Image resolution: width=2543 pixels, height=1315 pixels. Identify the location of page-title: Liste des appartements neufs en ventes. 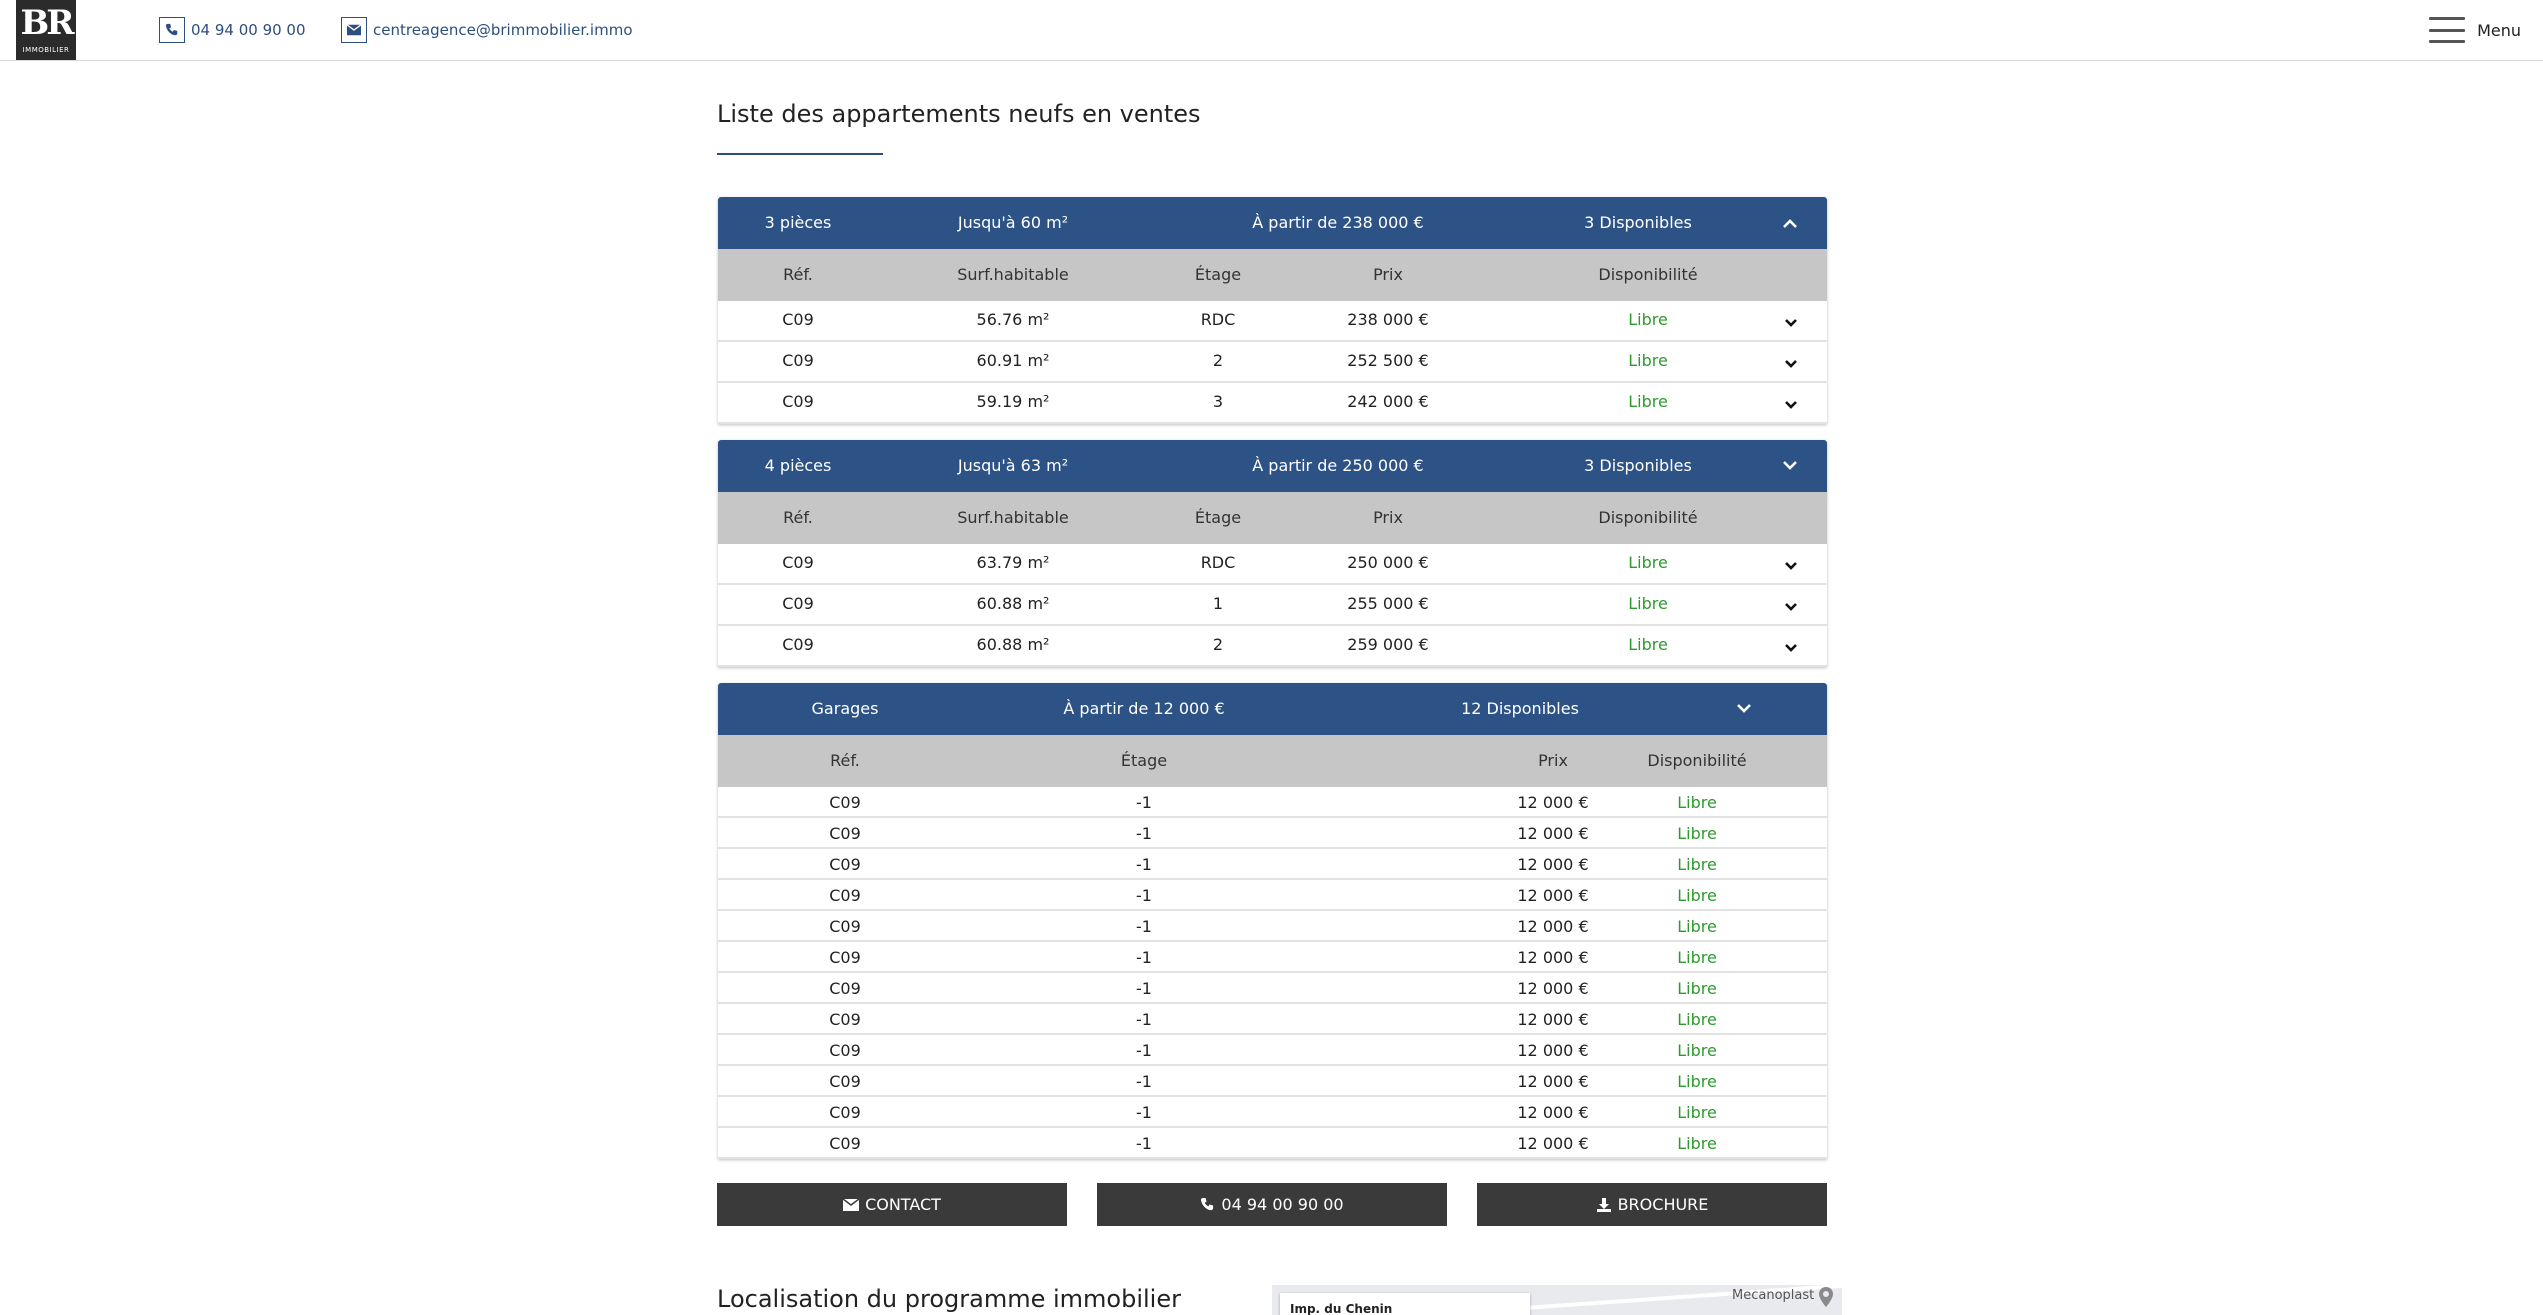
(959, 114).